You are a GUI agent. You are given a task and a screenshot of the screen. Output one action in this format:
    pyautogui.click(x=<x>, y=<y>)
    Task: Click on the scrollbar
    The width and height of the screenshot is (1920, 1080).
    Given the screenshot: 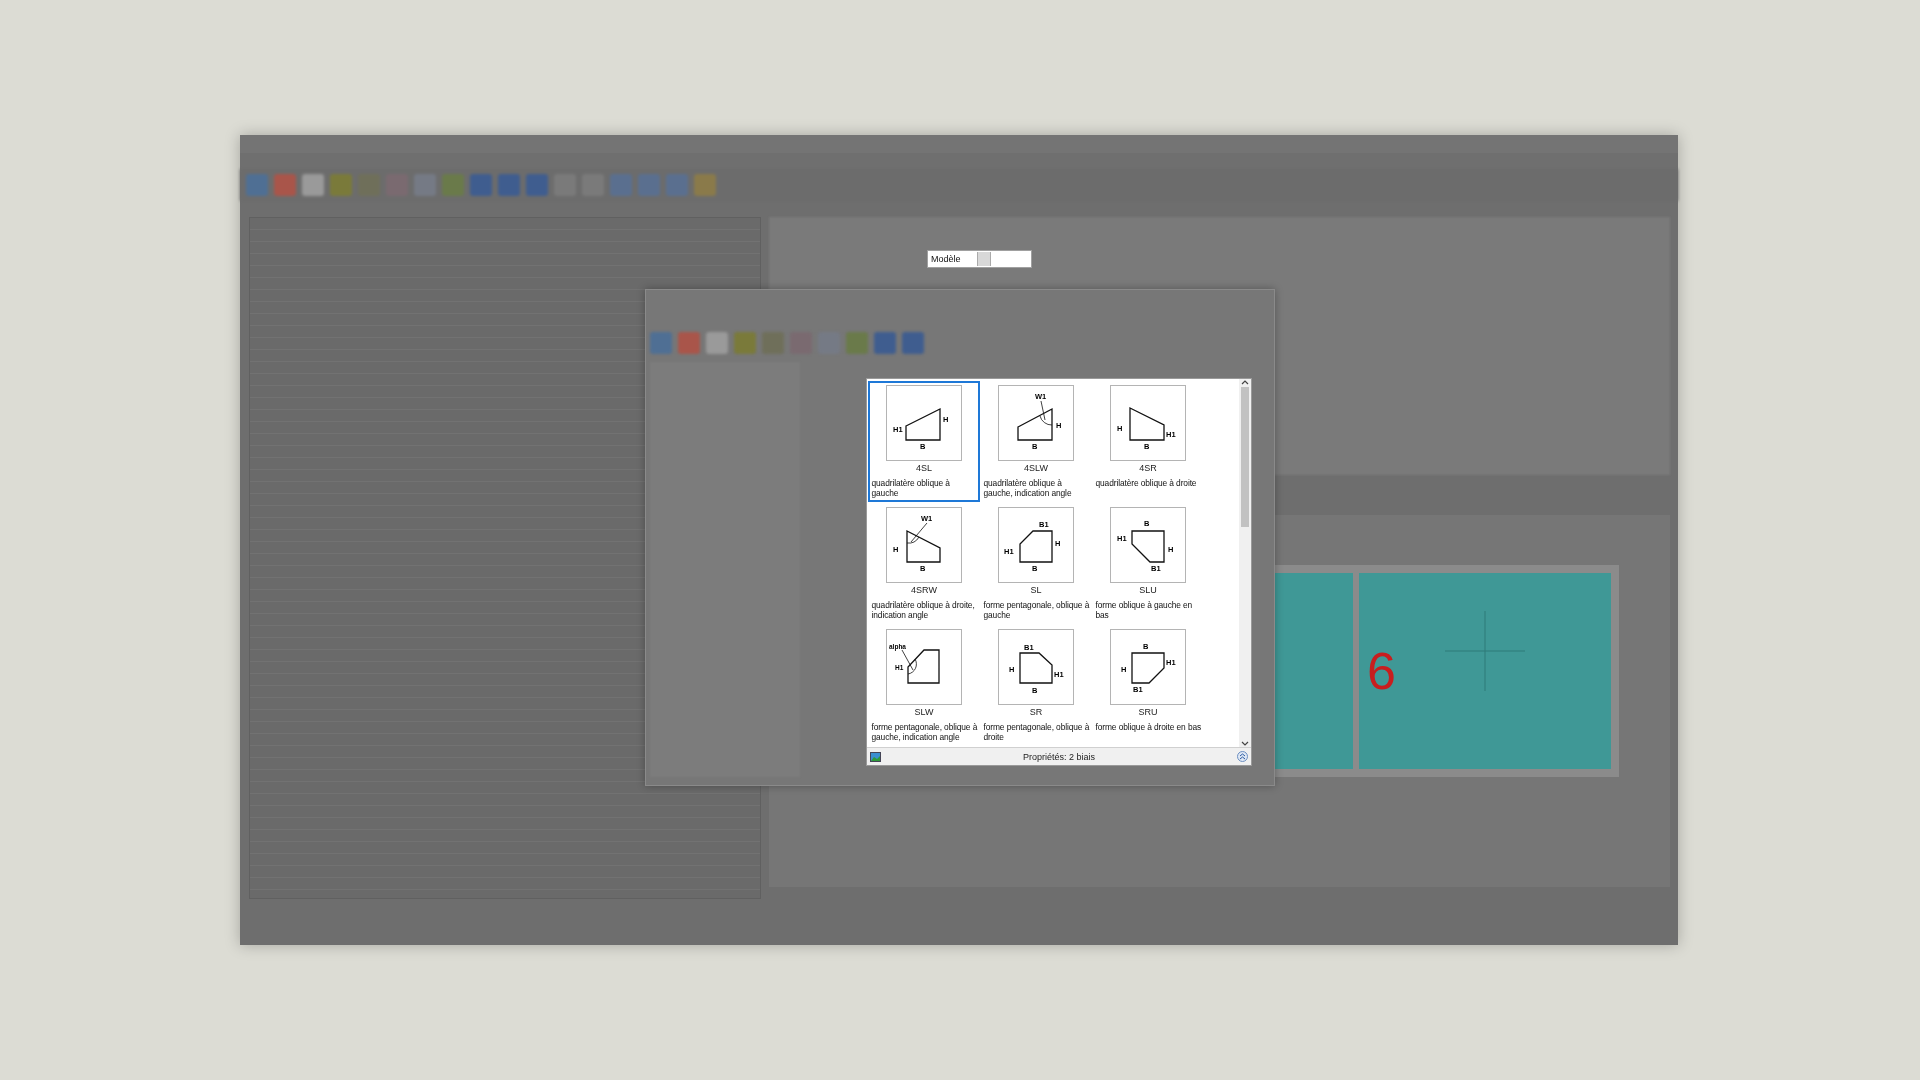 What is the action you would take?
    pyautogui.click(x=1245, y=563)
    